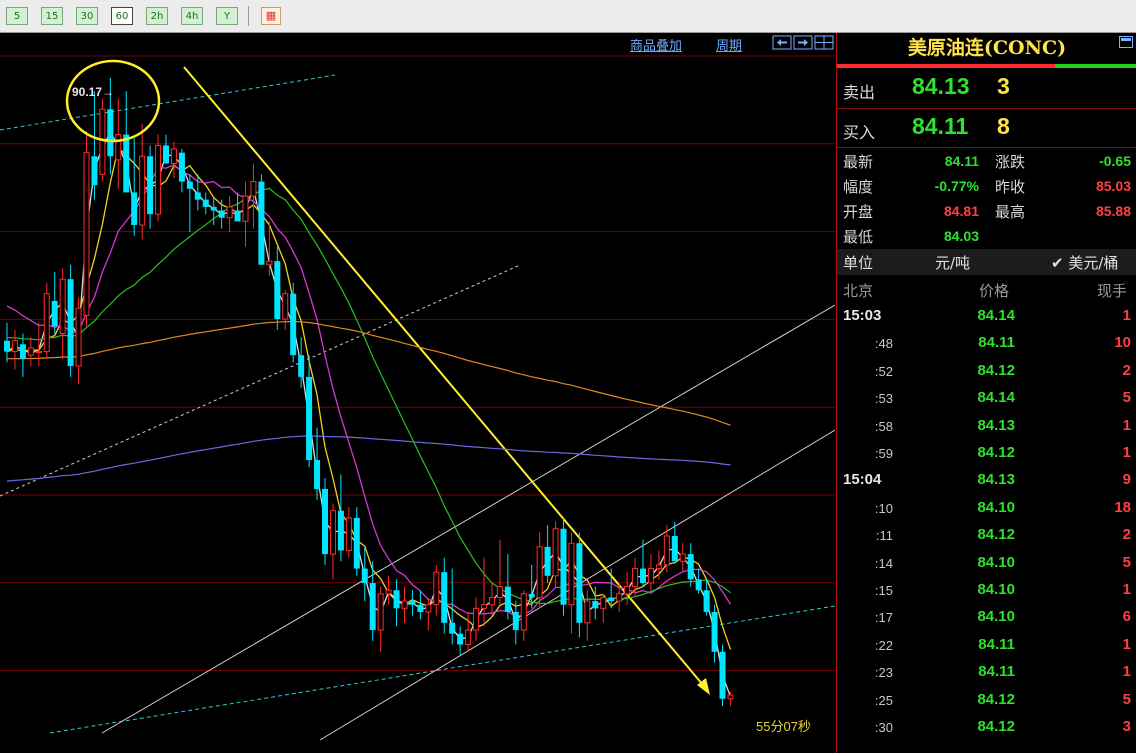 Image resolution: width=1136 pixels, height=753 pixels. I want to click on split-view-icon, so click(824, 42).